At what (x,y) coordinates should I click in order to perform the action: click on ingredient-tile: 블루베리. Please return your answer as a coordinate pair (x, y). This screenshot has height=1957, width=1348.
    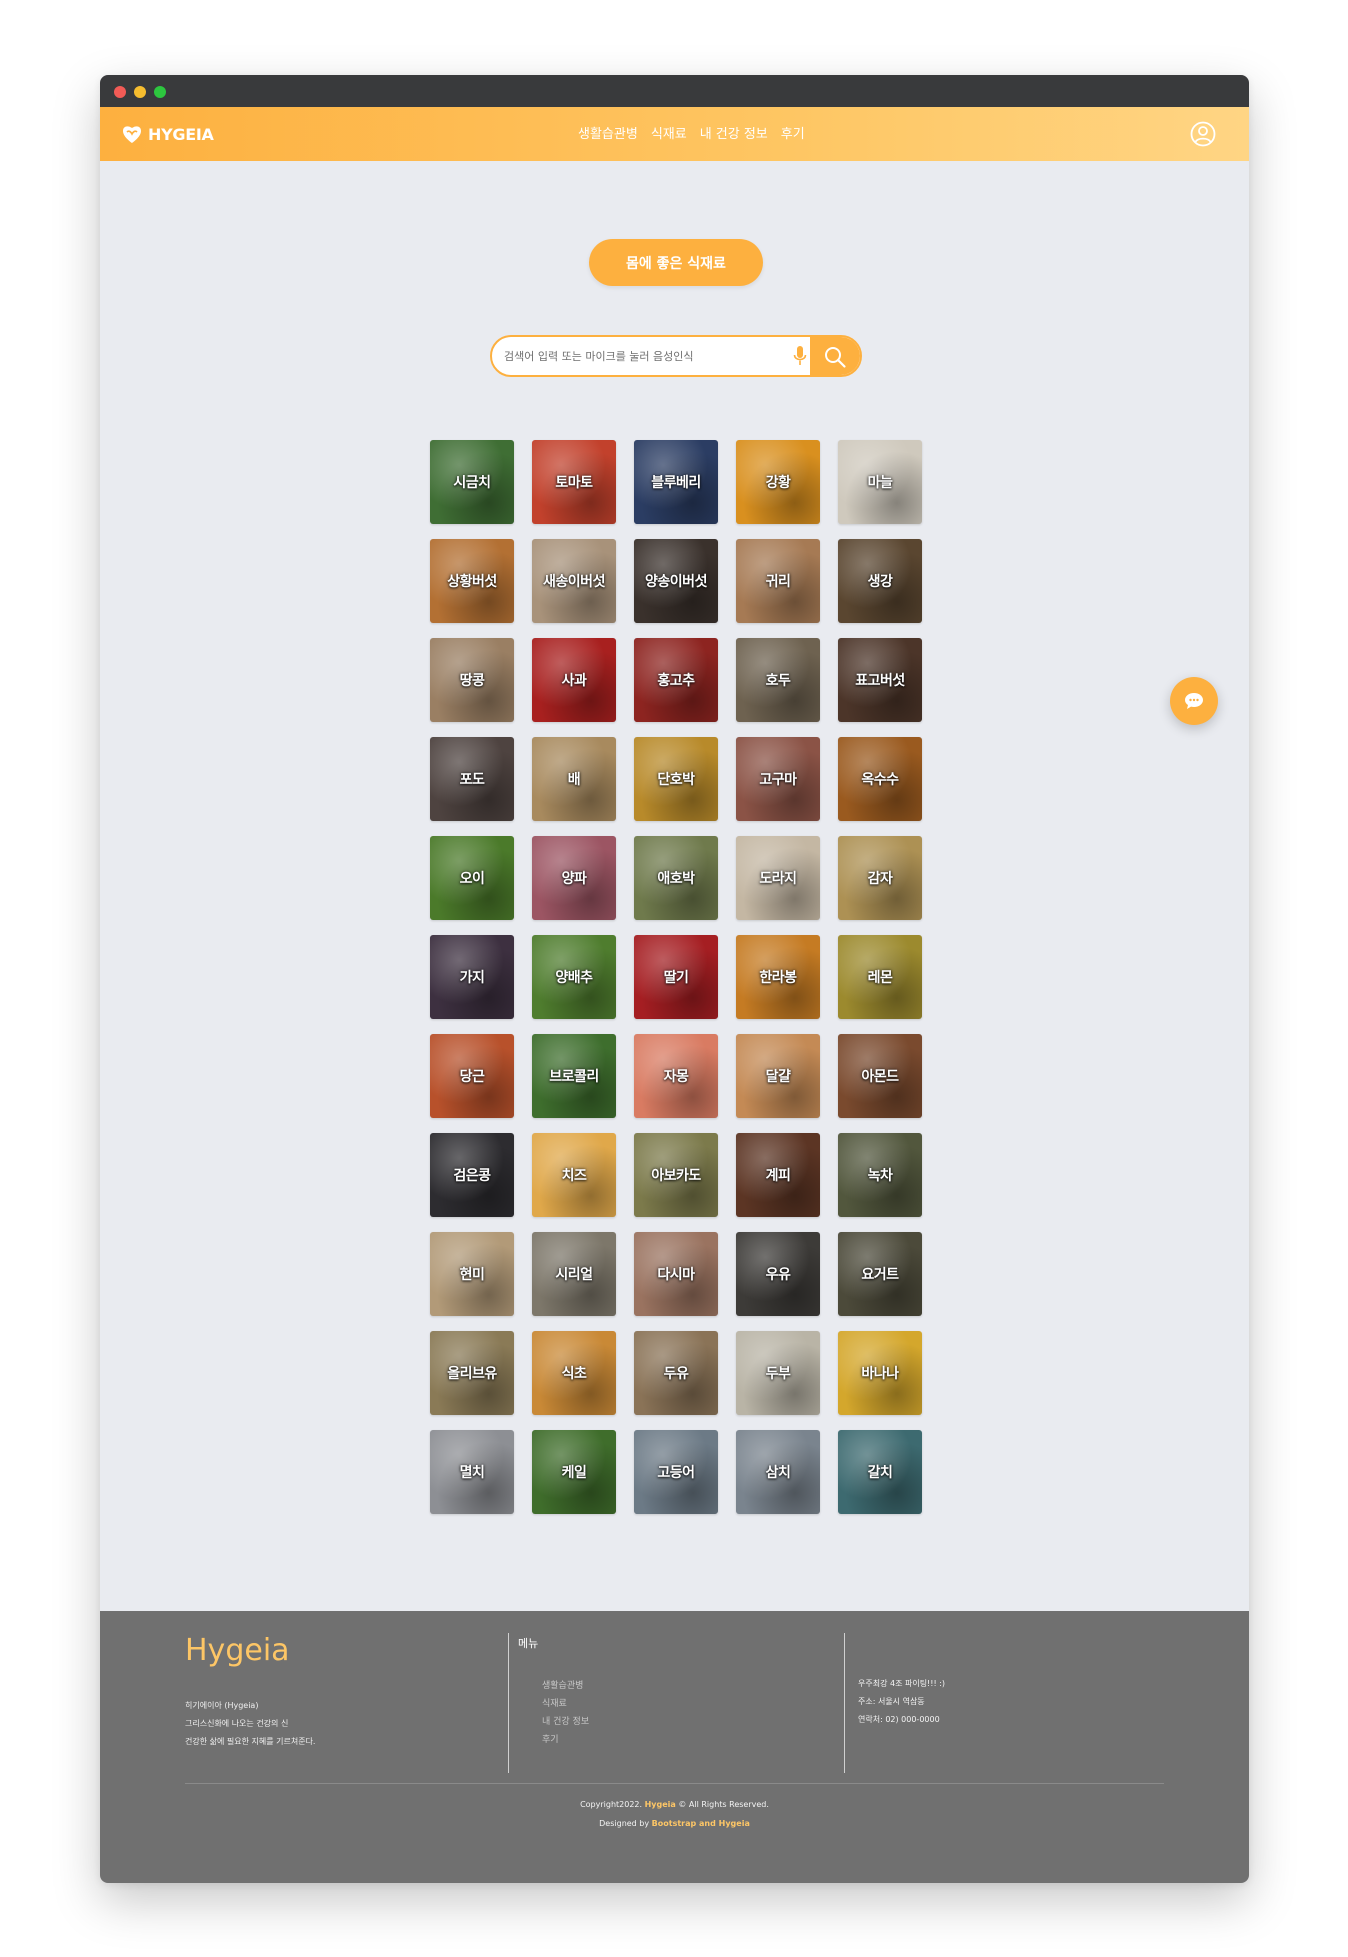
    Looking at the image, I should click on (676, 482).